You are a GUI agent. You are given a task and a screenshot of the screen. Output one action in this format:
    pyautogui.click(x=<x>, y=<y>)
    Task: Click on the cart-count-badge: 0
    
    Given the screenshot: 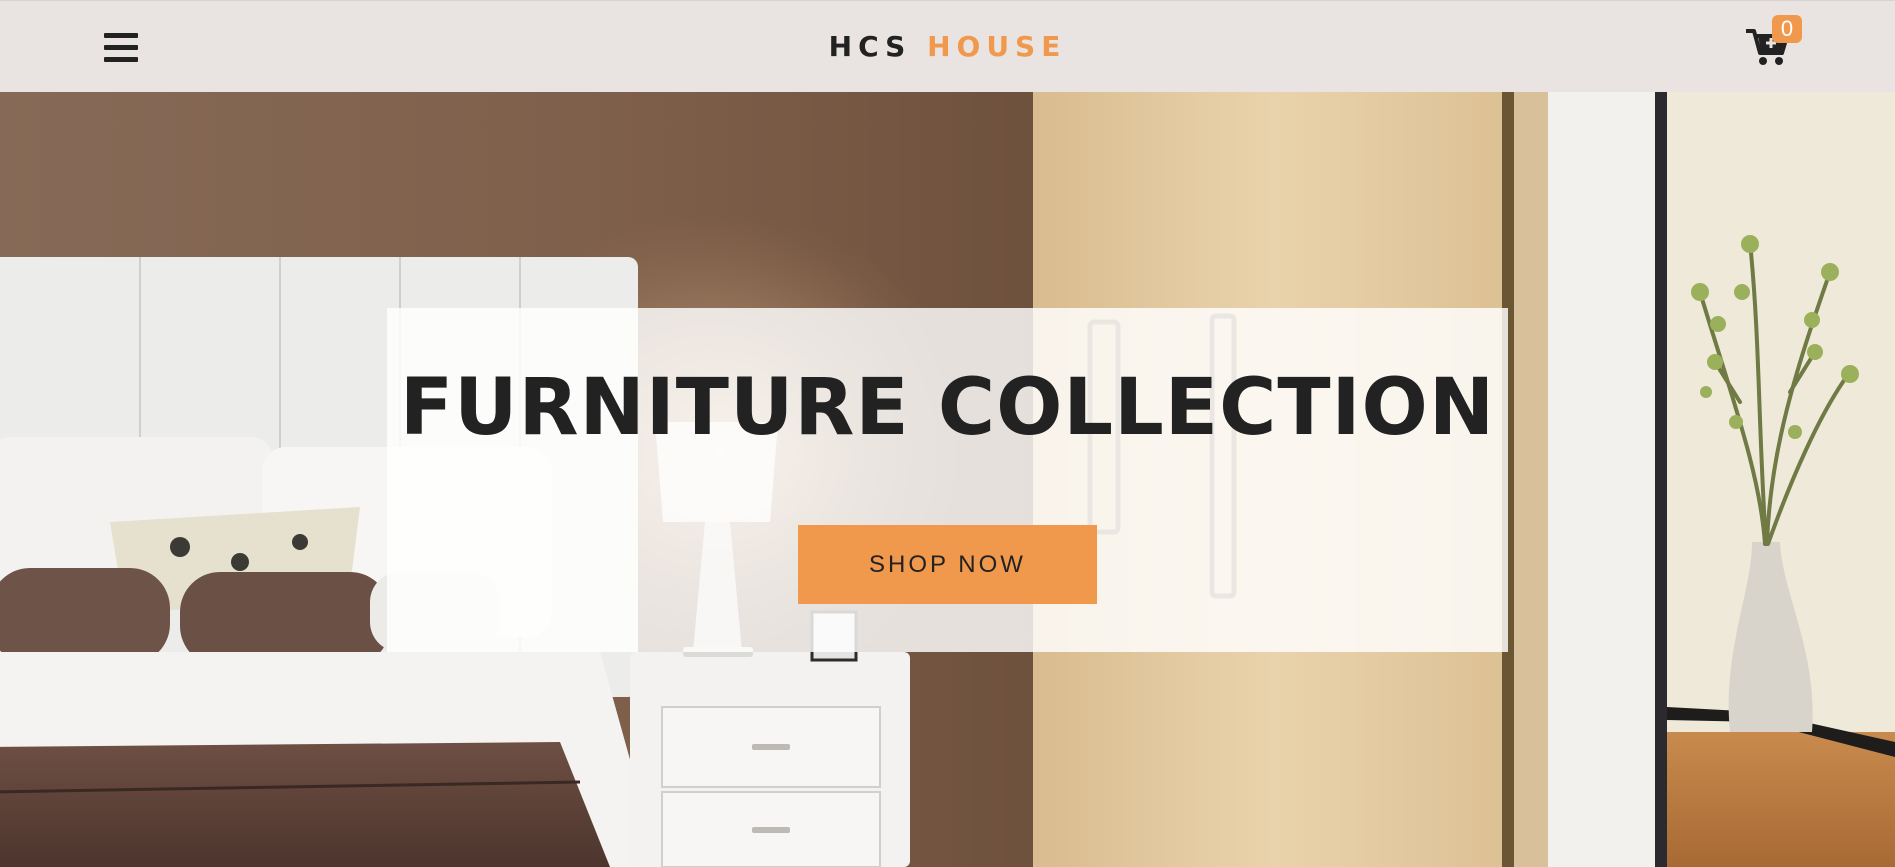 What is the action you would take?
    pyautogui.click(x=1787, y=29)
    